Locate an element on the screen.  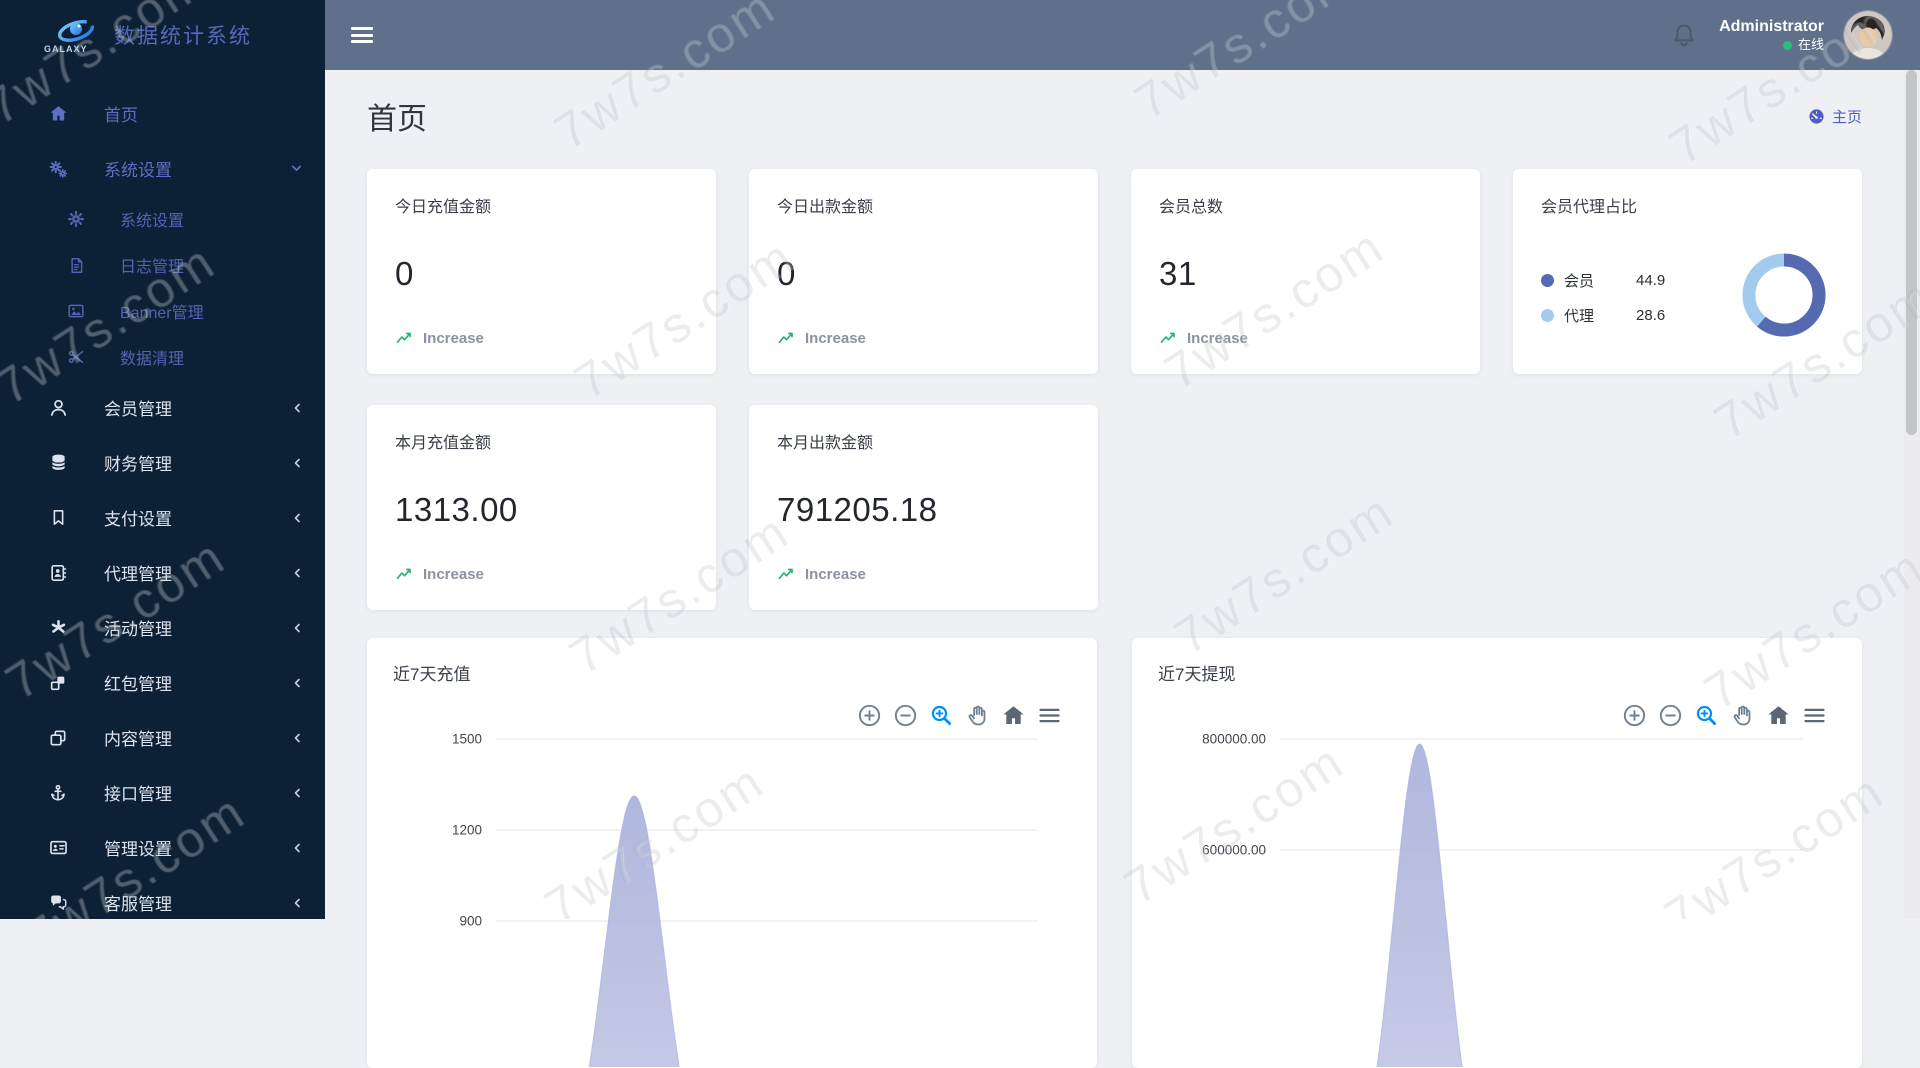
sidebar-item-label: 财务管理 is located at coordinates (138, 464).